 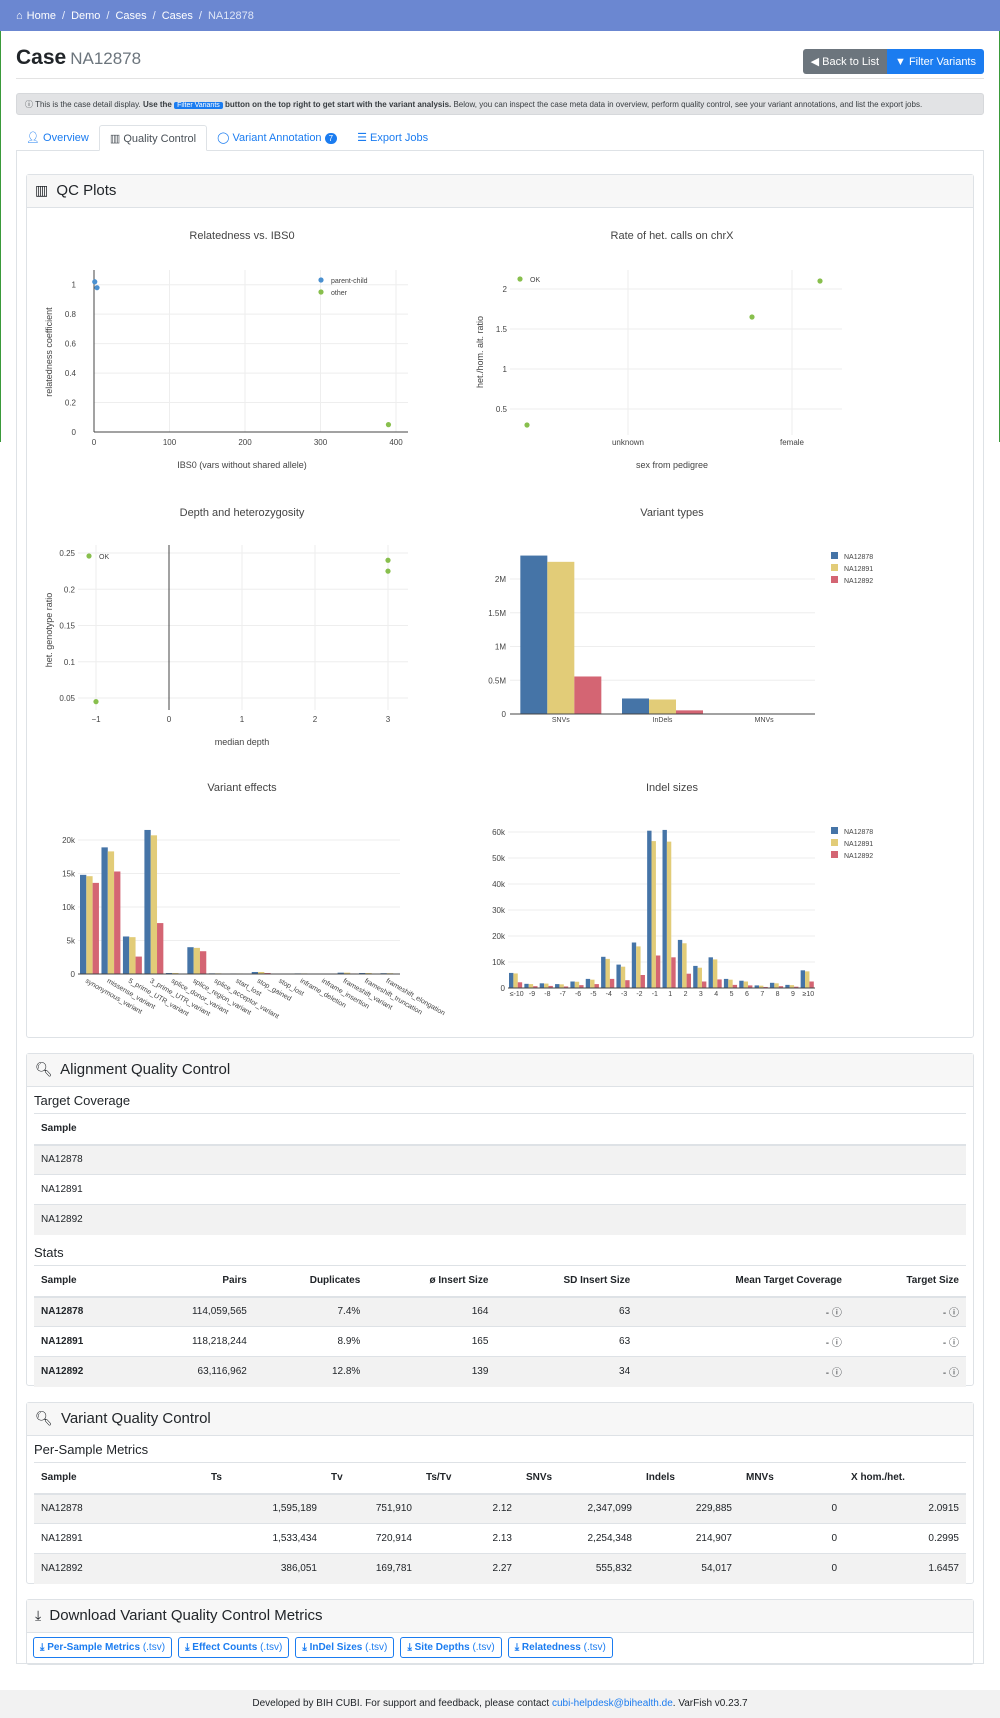 I want to click on download-per-sample-button: ⤓ Per-Sample Metrics (.tsv), so click(x=103, y=1647).